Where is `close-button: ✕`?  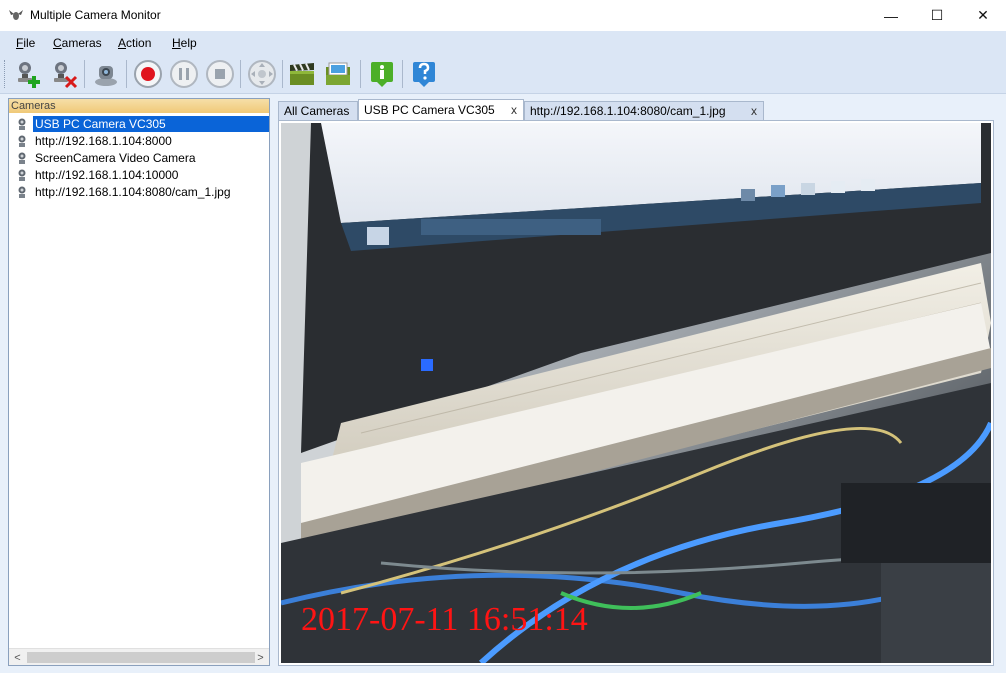 close-button: ✕ is located at coordinates (983, 15).